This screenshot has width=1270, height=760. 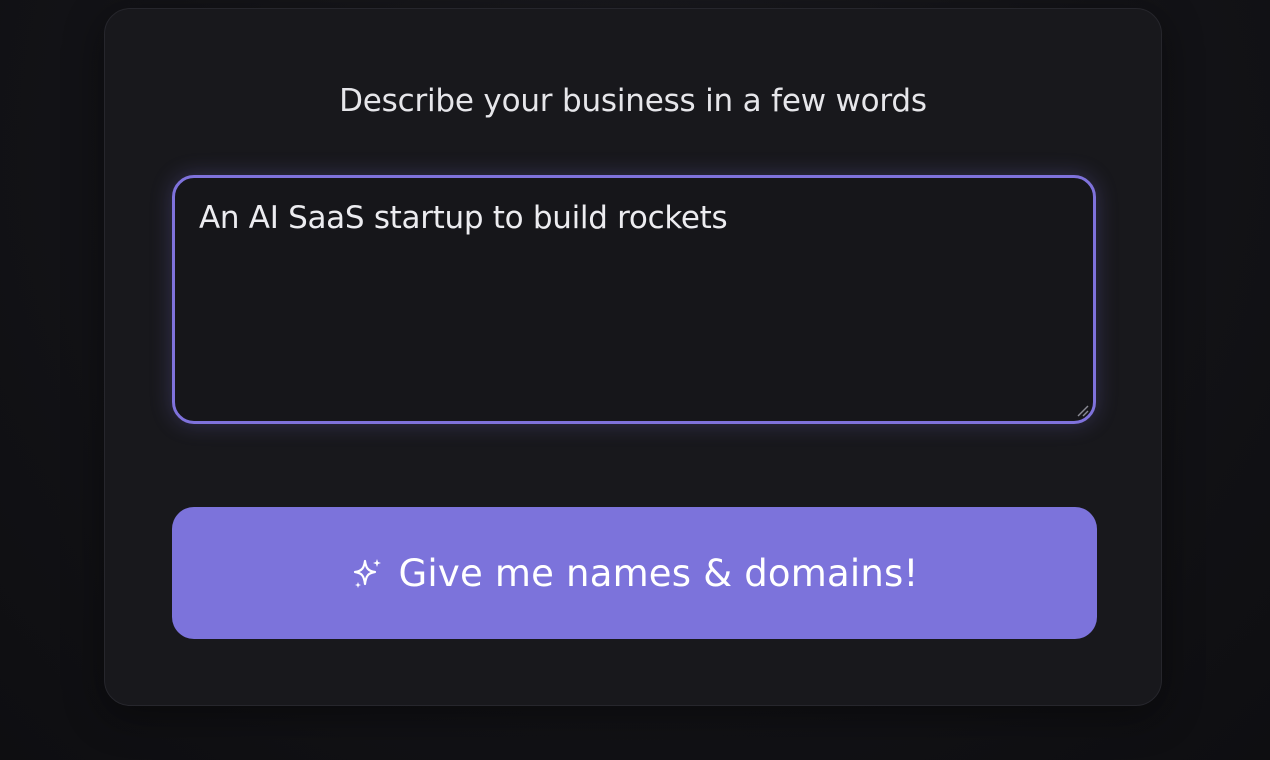 What do you see at coordinates (658, 573) in the screenshot?
I see `generate-names-button-label: Give me names & domains!` at bounding box center [658, 573].